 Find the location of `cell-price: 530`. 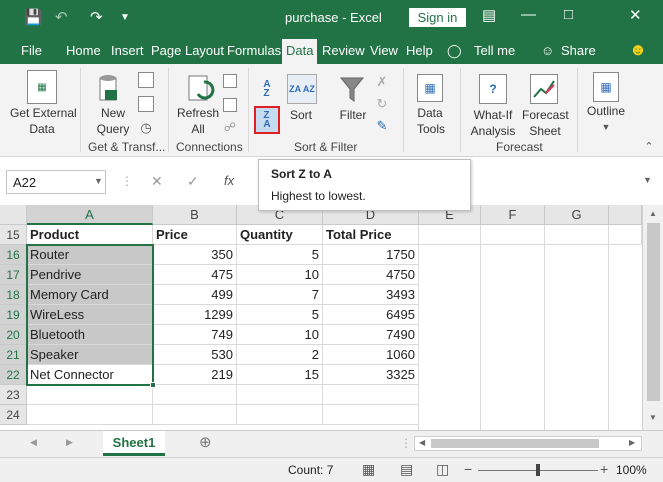

cell-price: 530 is located at coordinates (195, 355).